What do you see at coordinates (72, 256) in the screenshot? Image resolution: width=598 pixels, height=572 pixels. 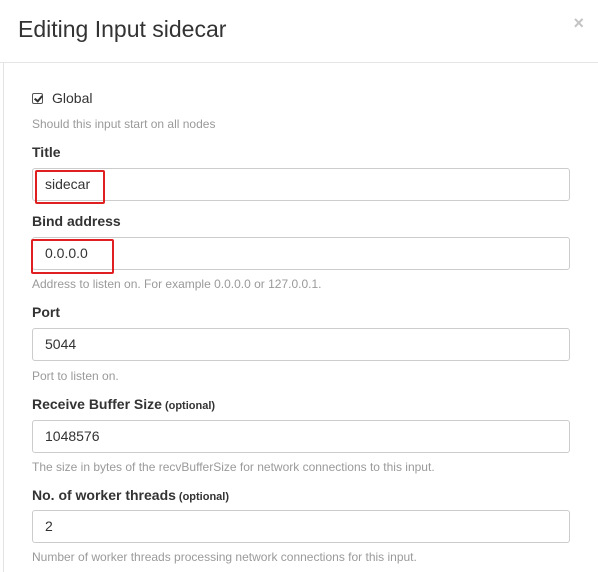 I see `bind-address-highlight-box` at bounding box center [72, 256].